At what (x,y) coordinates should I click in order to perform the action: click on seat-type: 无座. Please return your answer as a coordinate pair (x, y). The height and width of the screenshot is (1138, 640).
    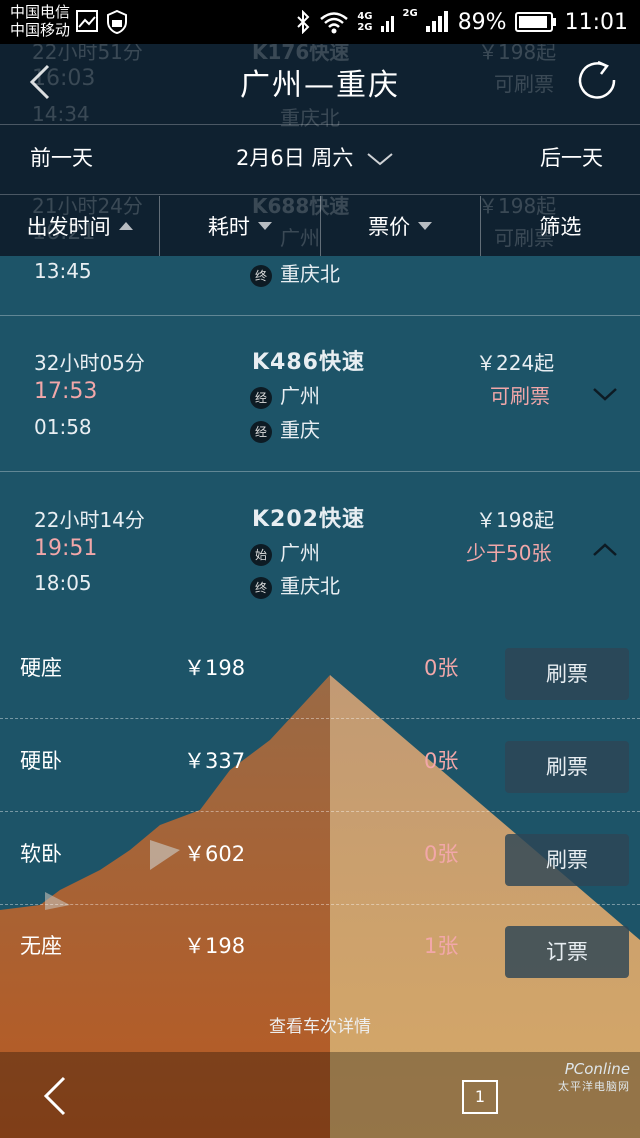
    Looking at the image, I should click on (41, 946).